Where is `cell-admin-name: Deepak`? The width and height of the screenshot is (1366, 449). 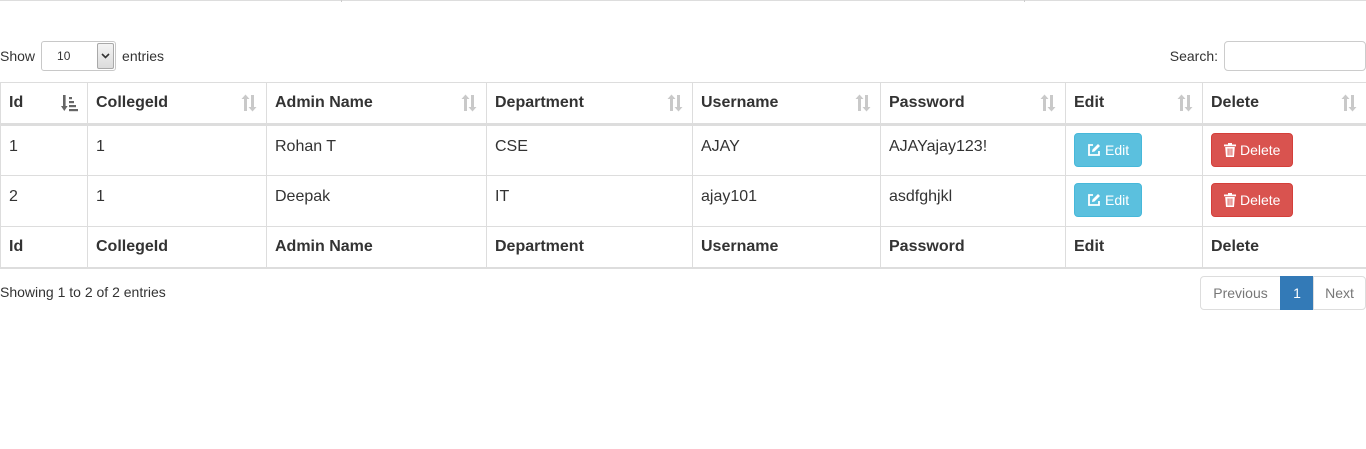 cell-admin-name: Deepak is located at coordinates (376, 201).